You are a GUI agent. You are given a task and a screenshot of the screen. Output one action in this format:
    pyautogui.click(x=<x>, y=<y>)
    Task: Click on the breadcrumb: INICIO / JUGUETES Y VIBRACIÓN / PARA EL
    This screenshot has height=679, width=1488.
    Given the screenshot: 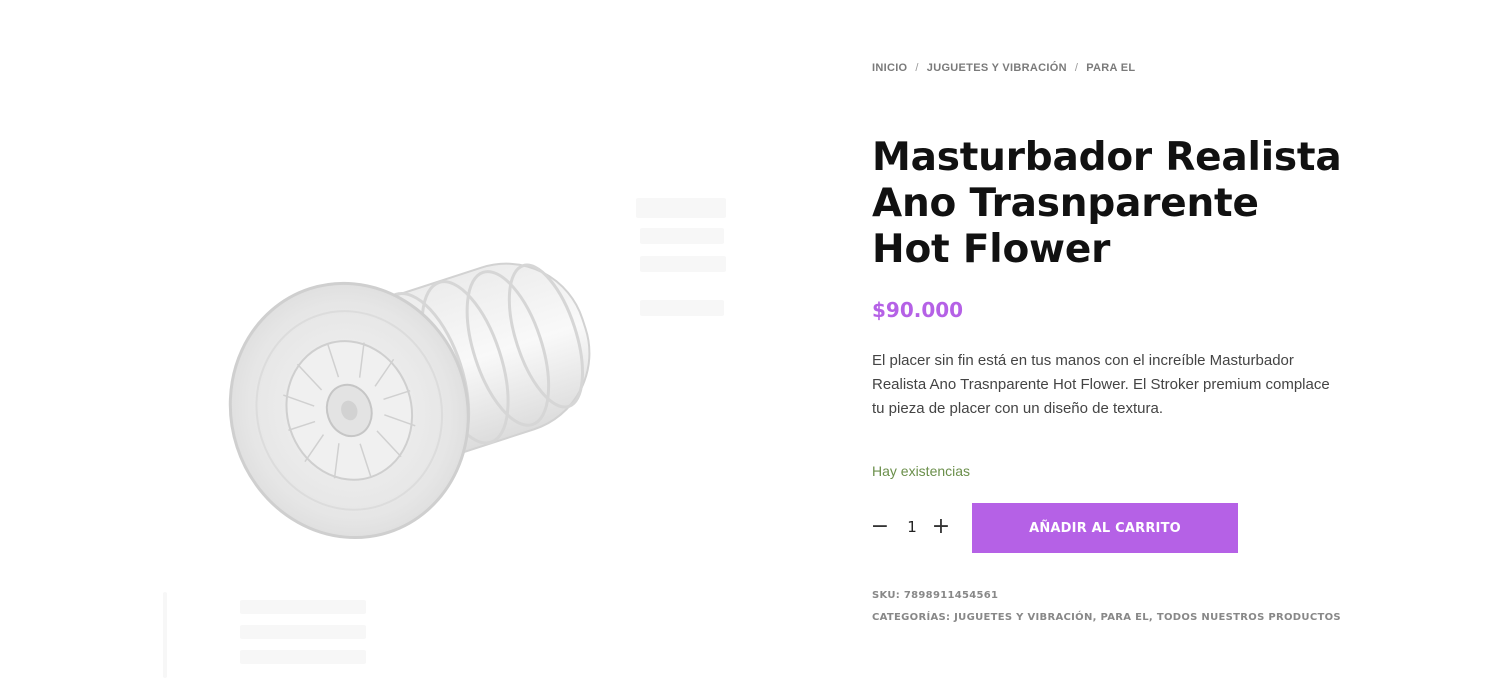 What is the action you would take?
    pyautogui.click(x=1003, y=68)
    